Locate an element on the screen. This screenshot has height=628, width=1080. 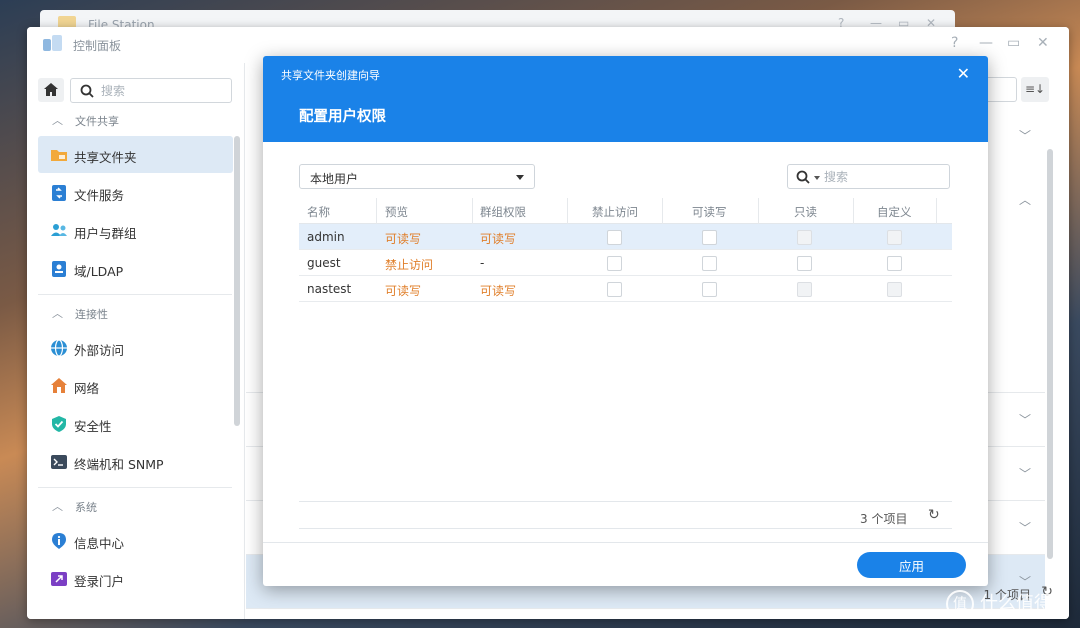
help-icon: ? is located at coordinates (954, 43).